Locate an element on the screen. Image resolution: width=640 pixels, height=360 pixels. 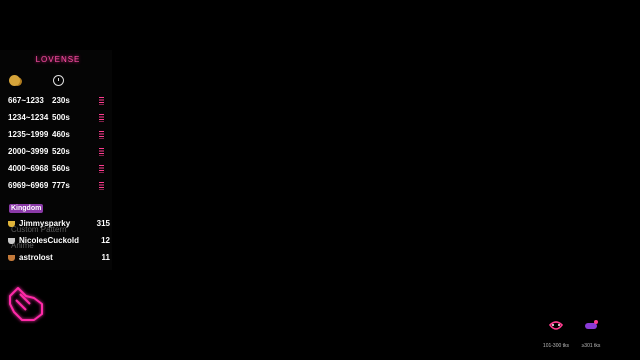
level-range: 2000~3999 is located at coordinates (28, 151).